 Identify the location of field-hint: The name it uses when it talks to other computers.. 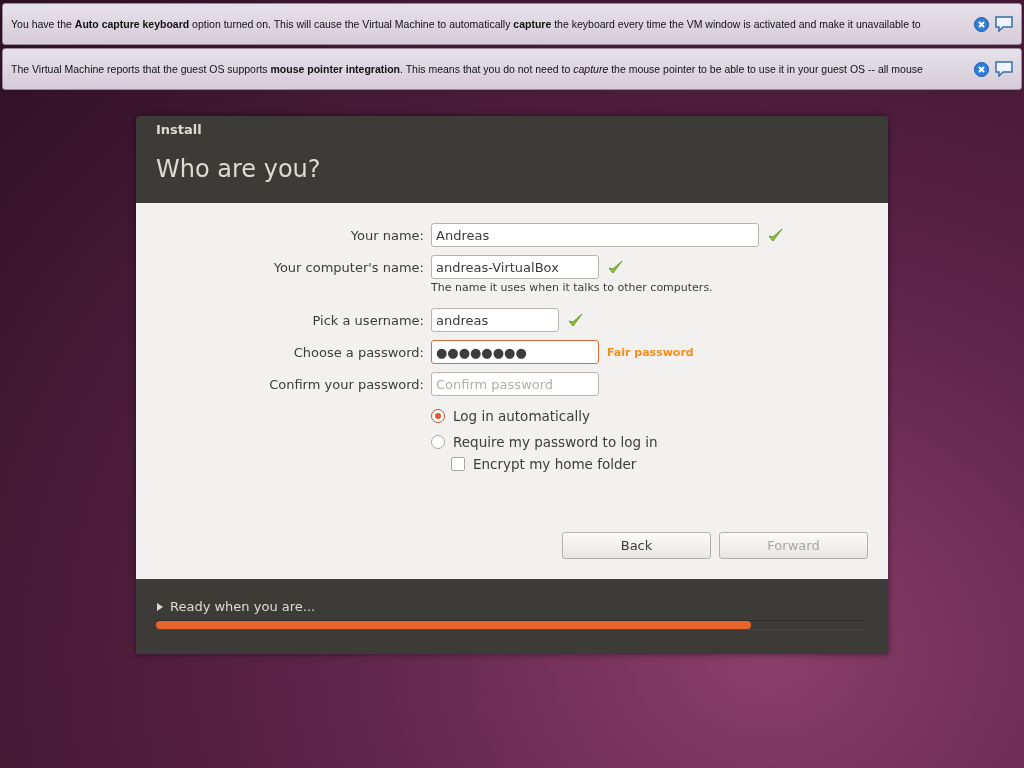
(572, 287).